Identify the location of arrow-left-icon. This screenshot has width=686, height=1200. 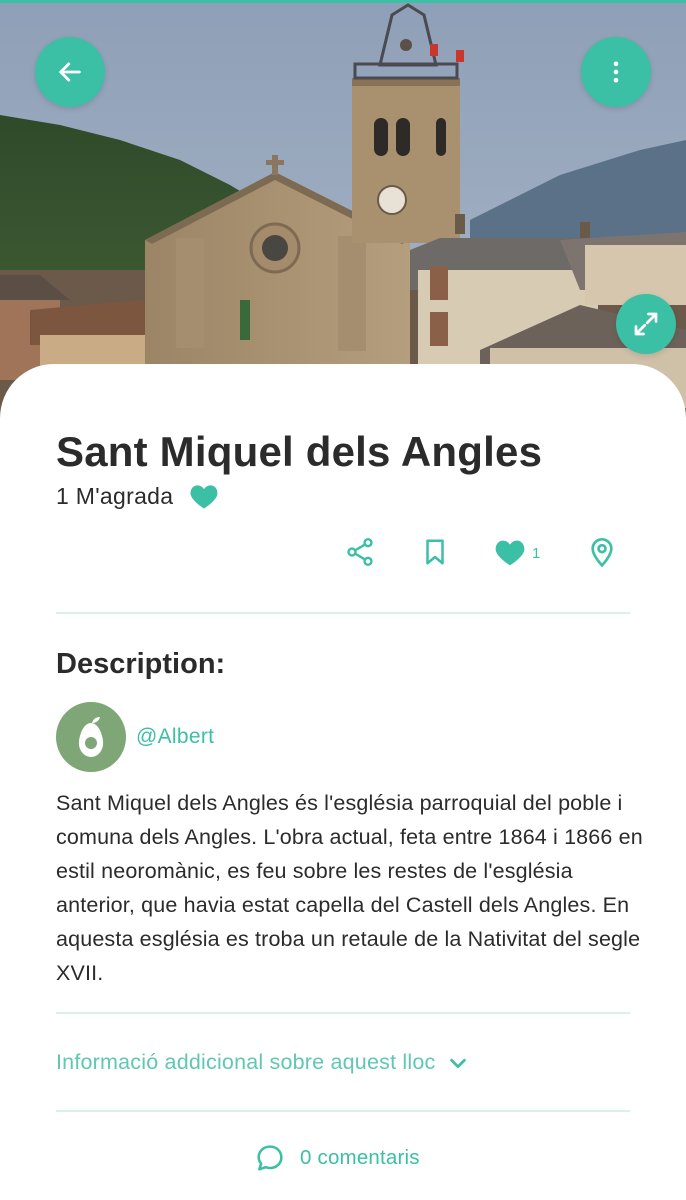
(70, 72).